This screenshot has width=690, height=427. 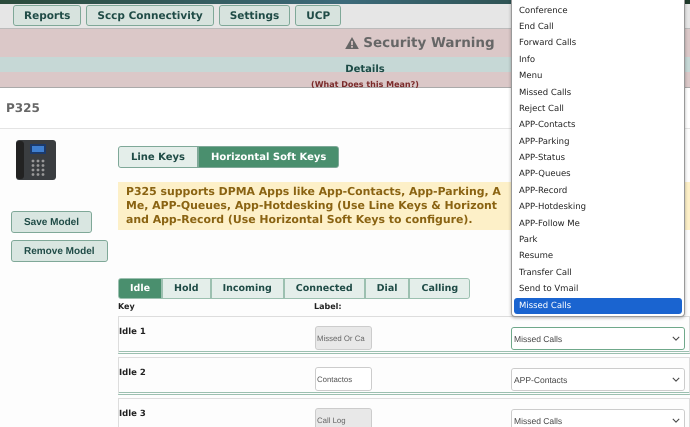 I want to click on state-tab: Incoming, so click(x=247, y=288).